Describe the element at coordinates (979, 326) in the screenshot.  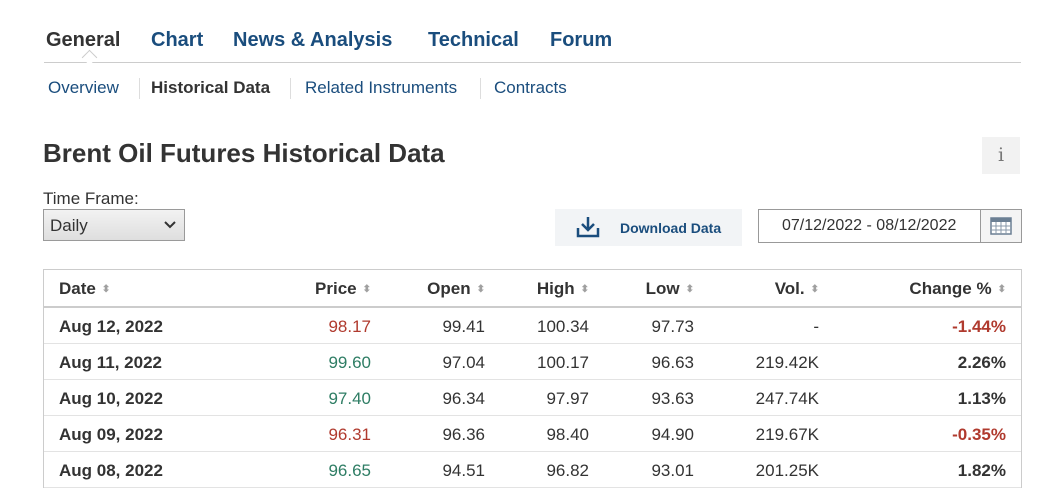
I see `cell-change: -1.44%` at that location.